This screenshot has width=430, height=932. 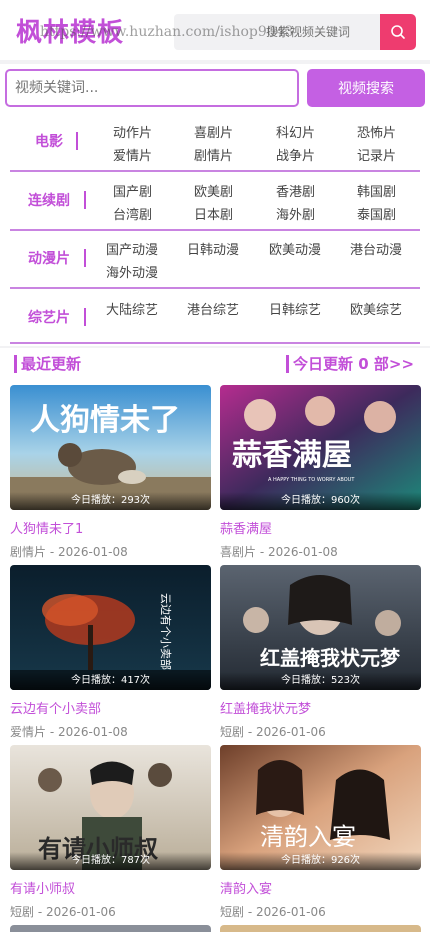 What do you see at coordinates (132, 308) in the screenshot?
I see `category-item: 大陆综艺` at bounding box center [132, 308].